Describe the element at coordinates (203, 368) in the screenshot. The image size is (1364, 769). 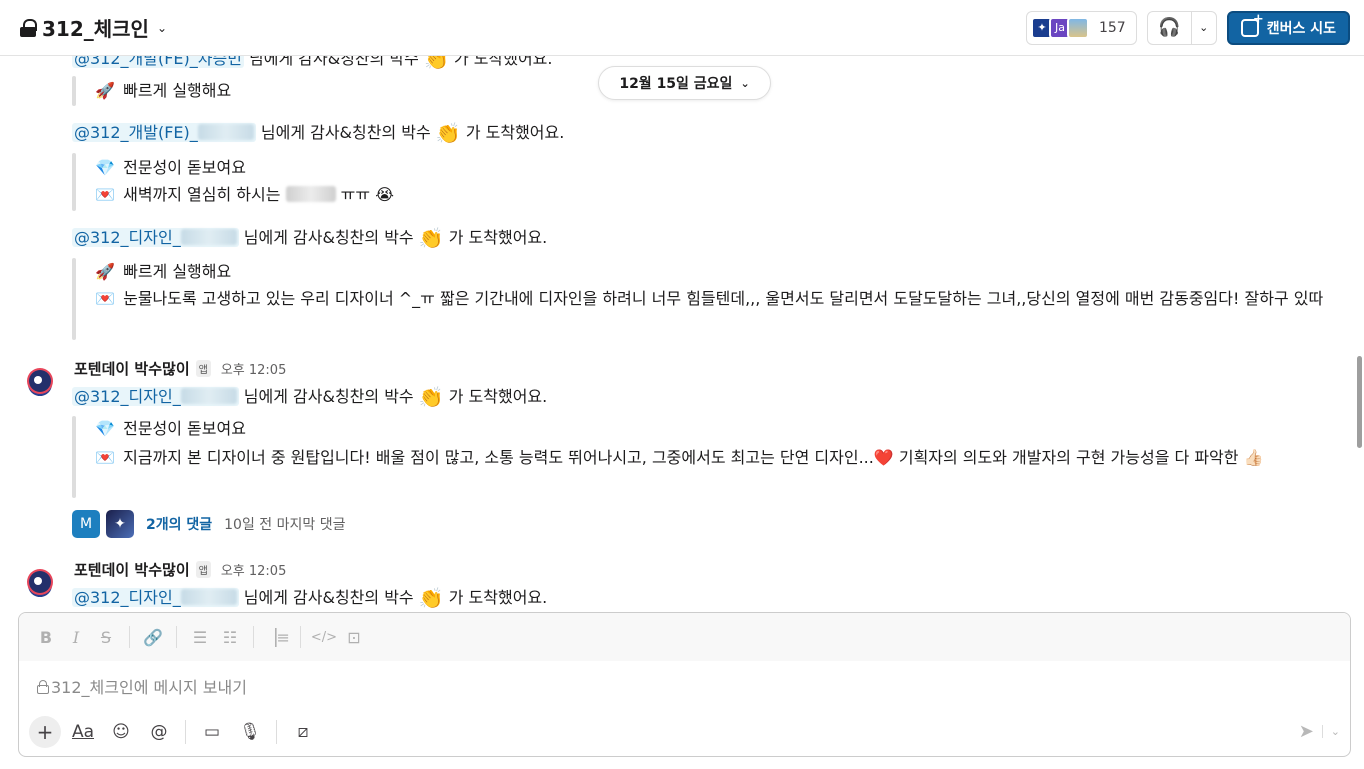
I see `app-badge: 앱` at that location.